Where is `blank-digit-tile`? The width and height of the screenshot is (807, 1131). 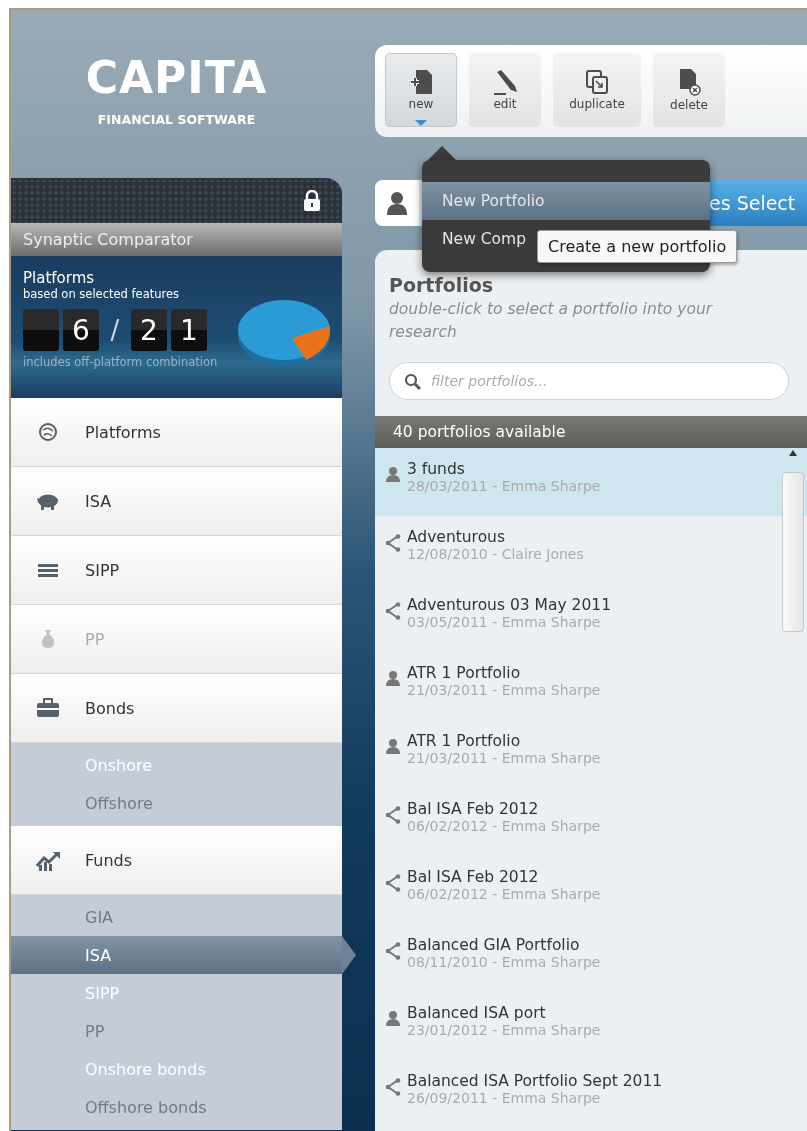
blank-digit-tile is located at coordinates (41, 330).